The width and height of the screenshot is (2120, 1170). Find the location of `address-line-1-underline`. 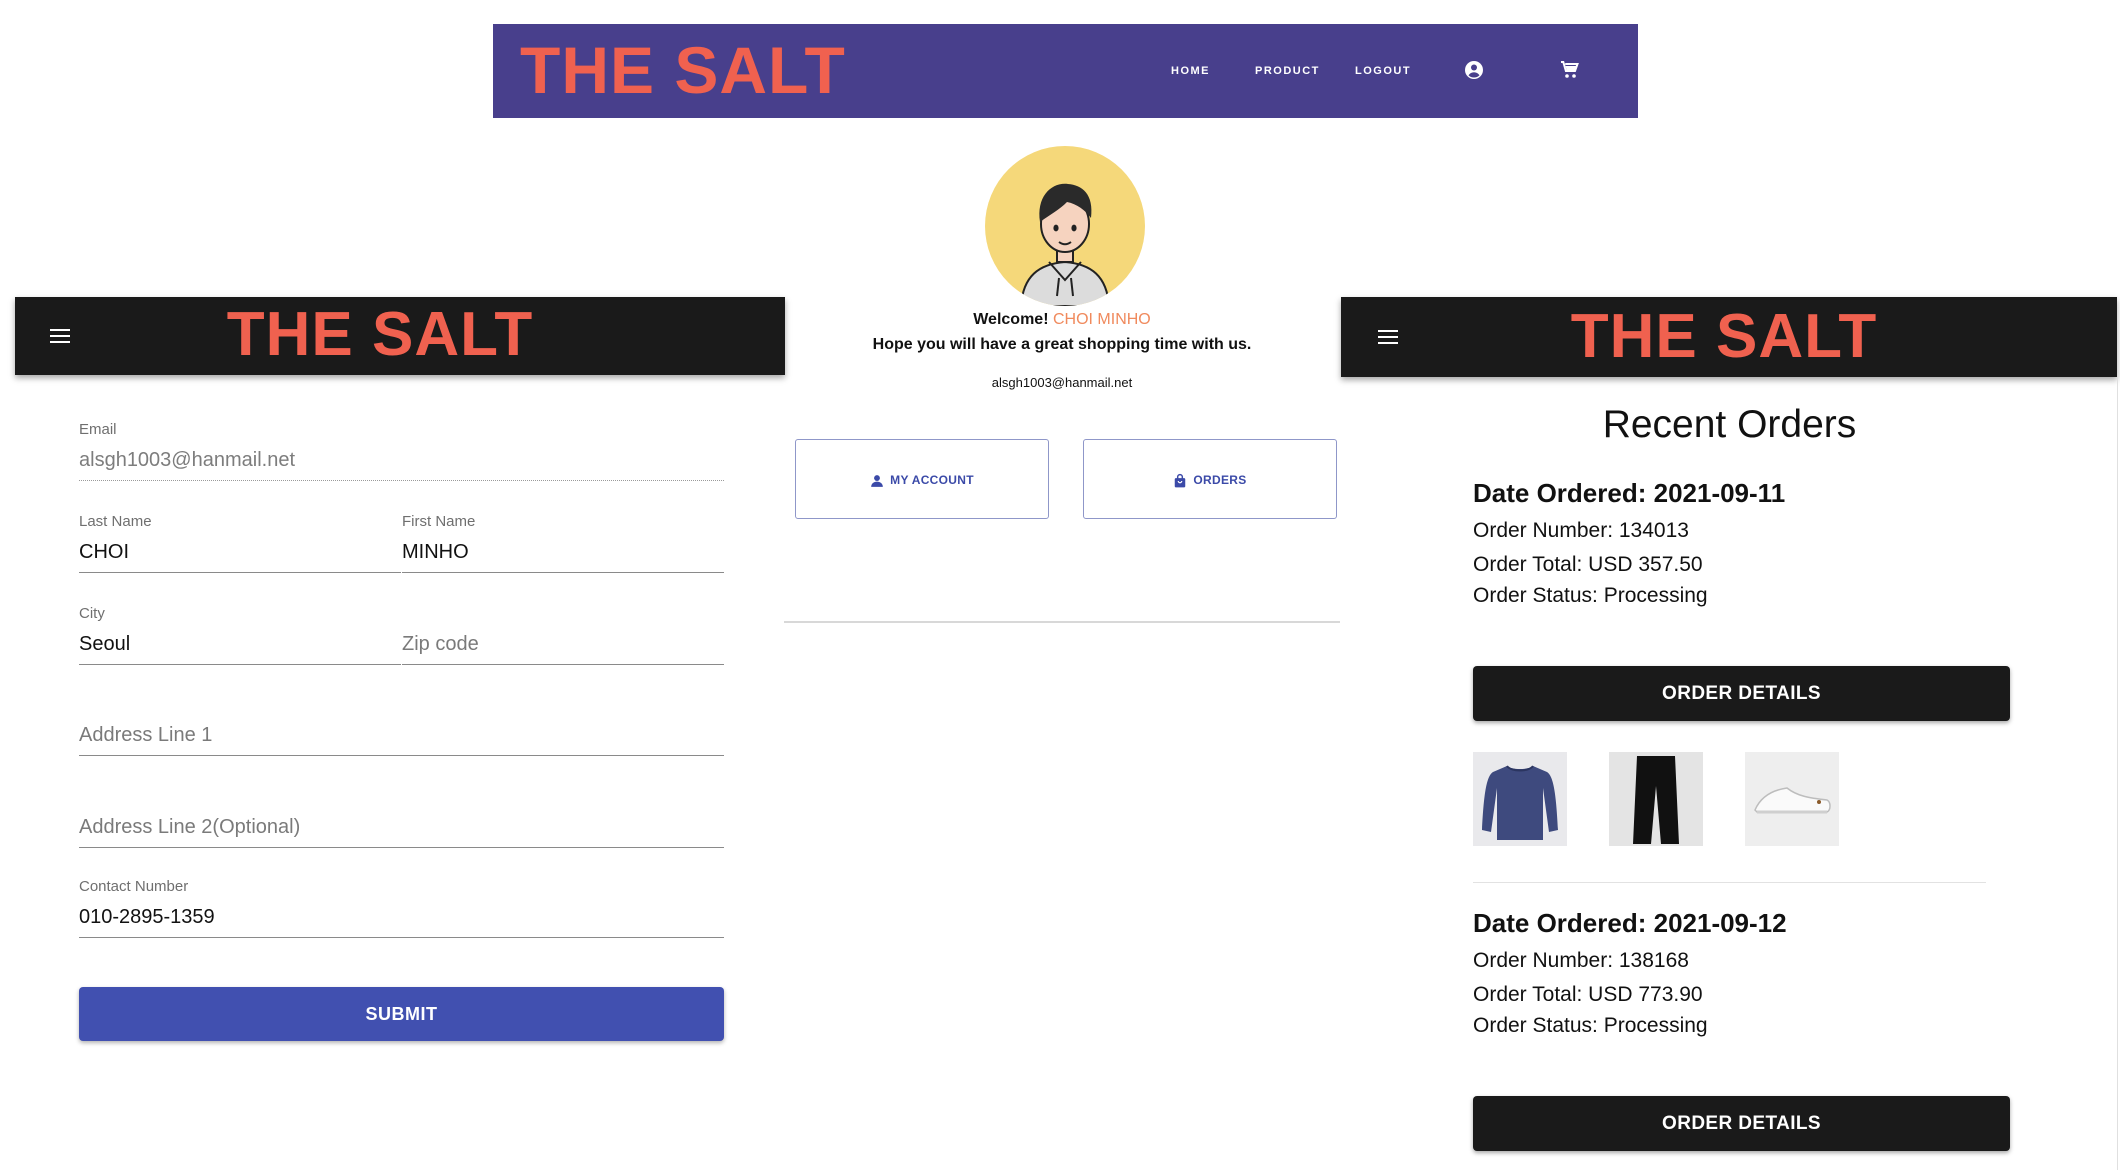

address-line-1-underline is located at coordinates (401, 755).